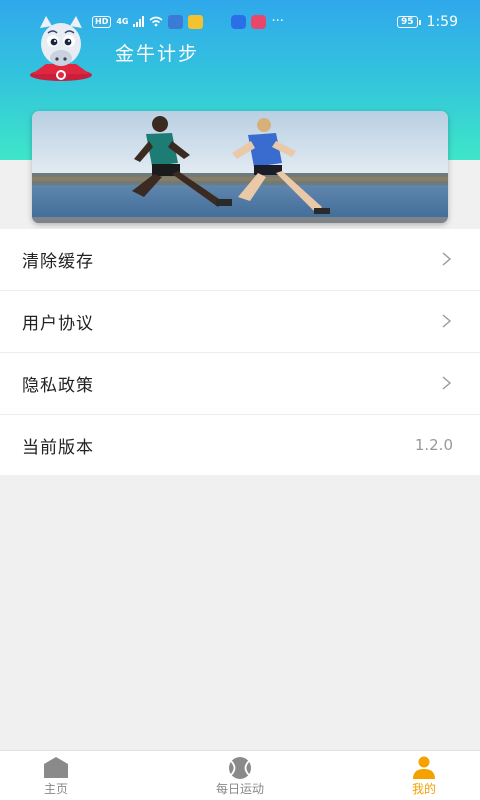  I want to click on menu-item-current-version: 当前版本 1.2.0, so click(240, 445).